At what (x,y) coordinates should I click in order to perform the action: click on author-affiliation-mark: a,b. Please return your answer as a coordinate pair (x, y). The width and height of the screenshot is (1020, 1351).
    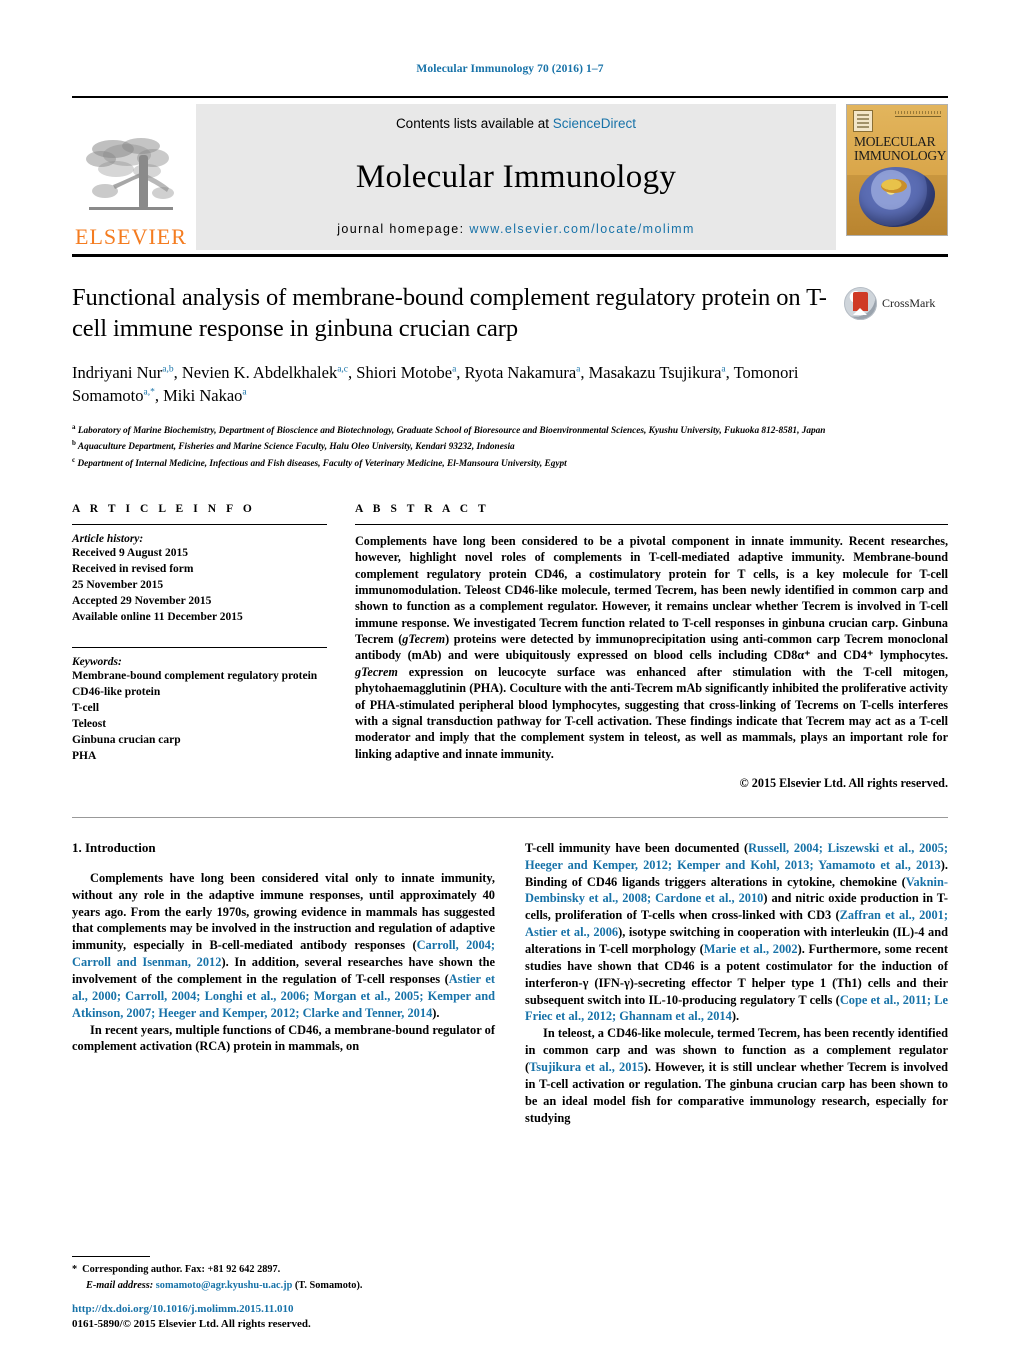
    Looking at the image, I should click on (168, 369).